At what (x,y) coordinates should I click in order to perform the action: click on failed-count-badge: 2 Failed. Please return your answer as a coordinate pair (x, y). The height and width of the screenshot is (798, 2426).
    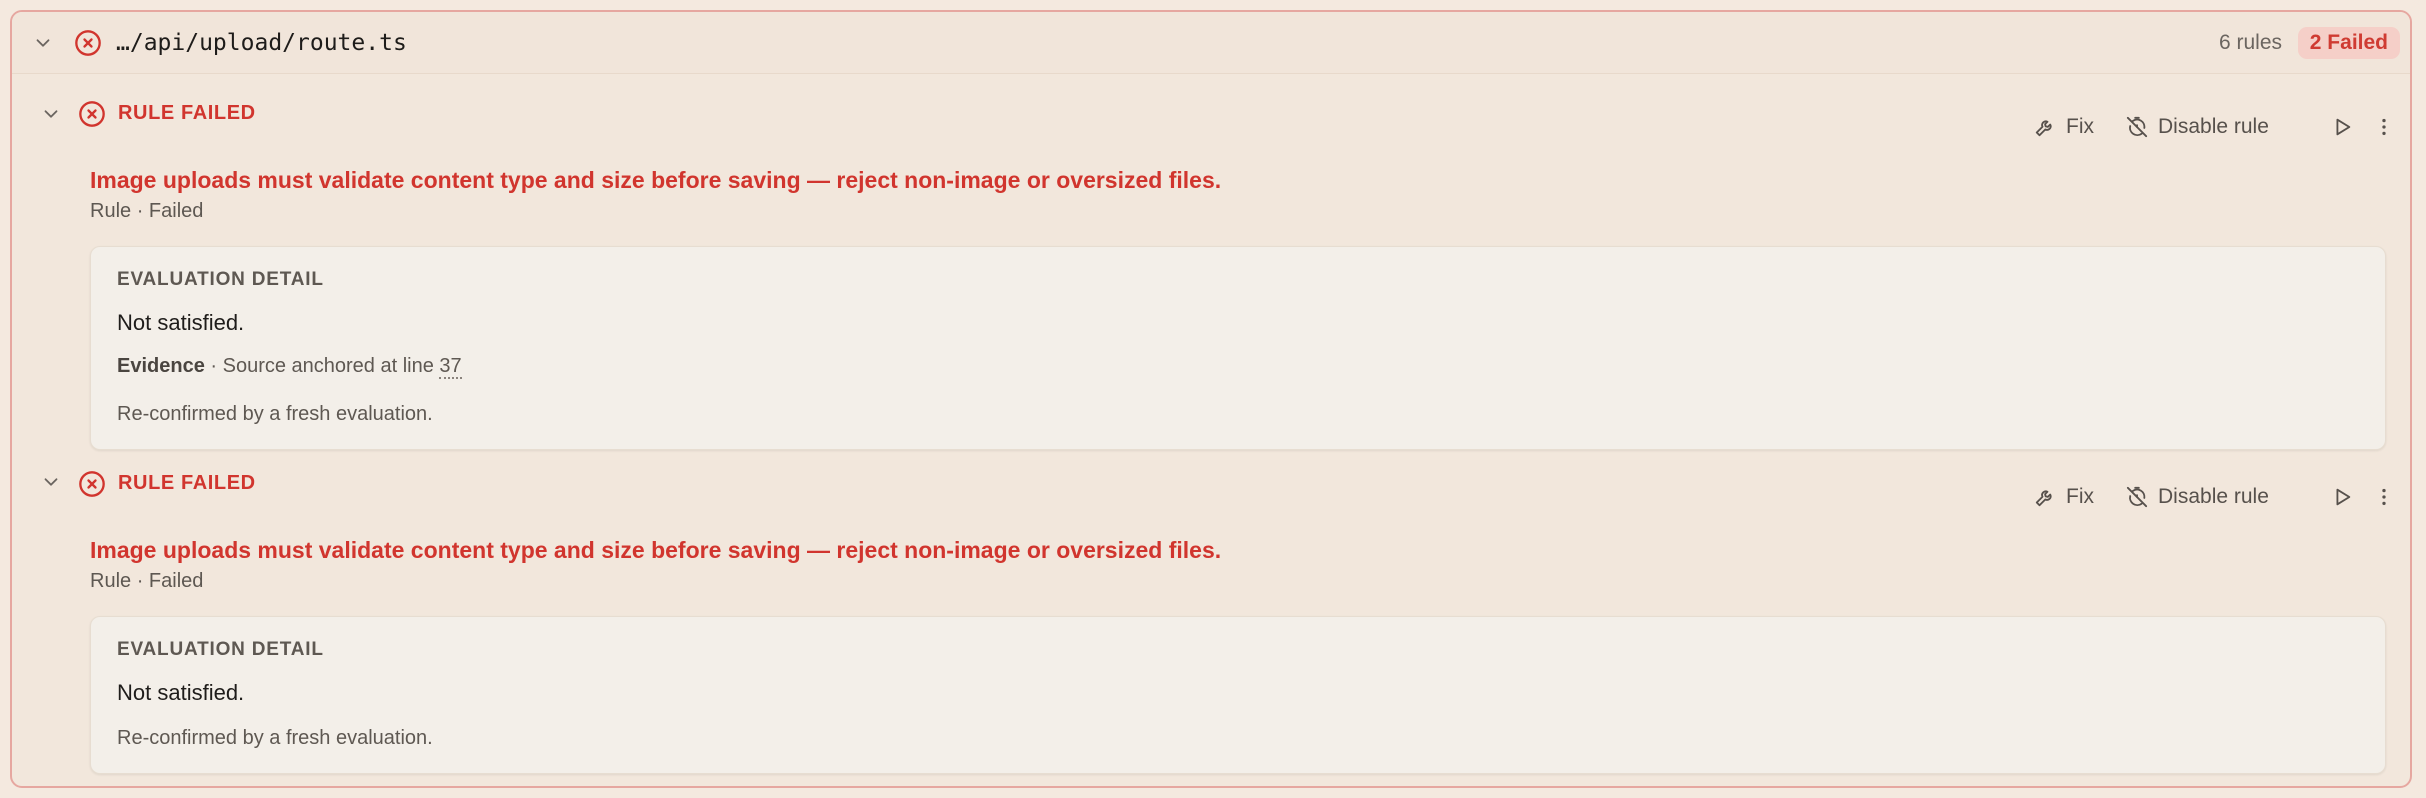
    Looking at the image, I should click on (2348, 43).